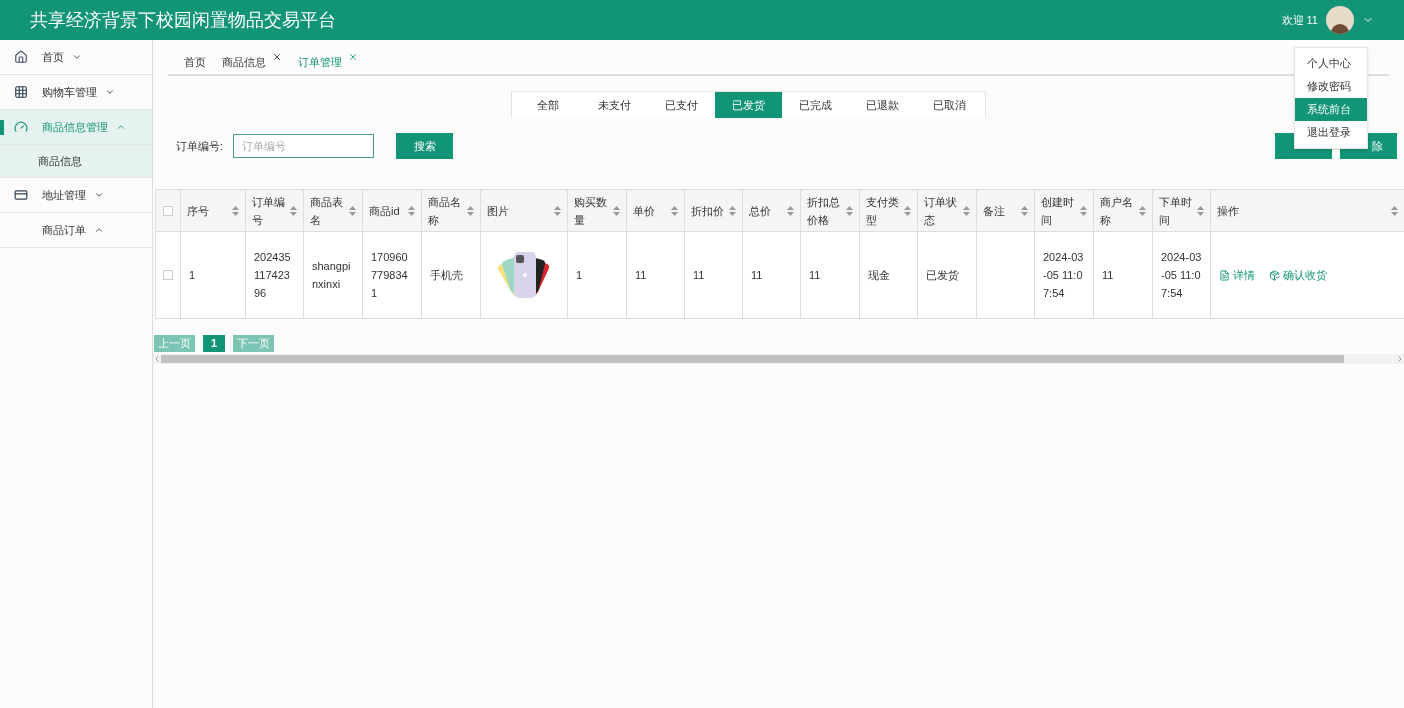 This screenshot has height=708, width=1404. Describe the element at coordinates (273, 275) in the screenshot. I see `table-cell-text: 20243511742396` at that location.